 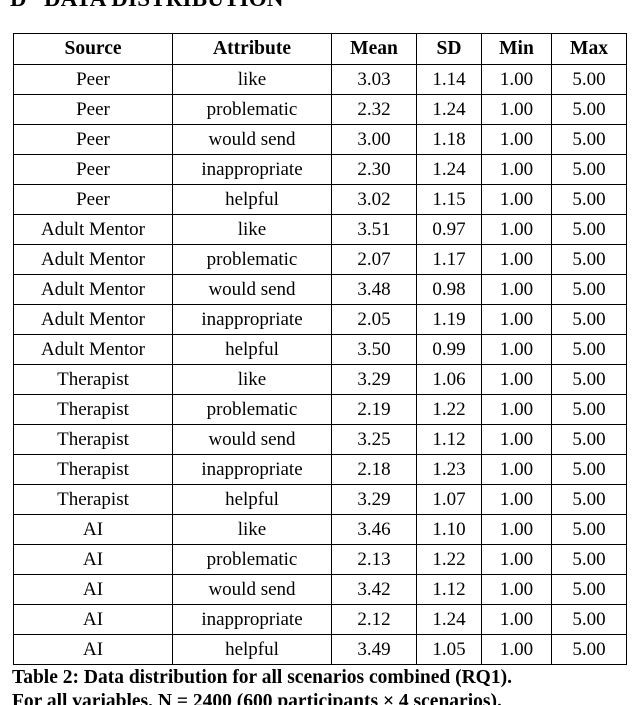 What do you see at coordinates (374, 619) in the screenshot?
I see `cell-mean: 2.12` at bounding box center [374, 619].